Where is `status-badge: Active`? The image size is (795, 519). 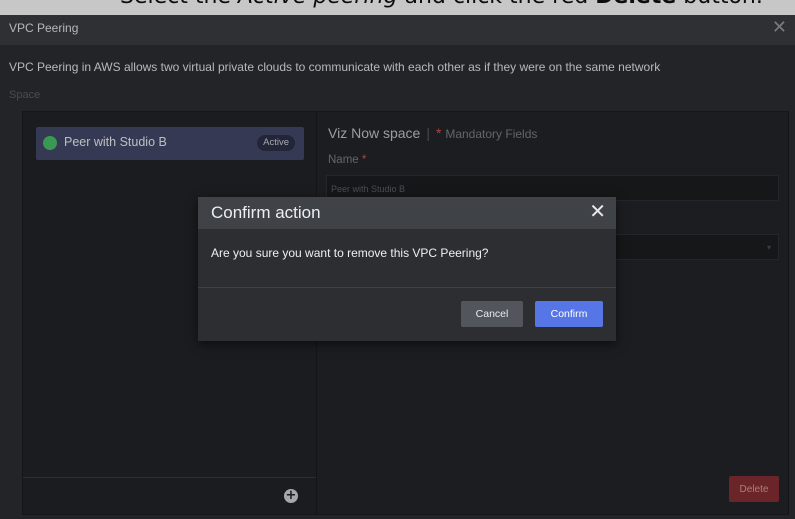 status-badge: Active is located at coordinates (276, 143).